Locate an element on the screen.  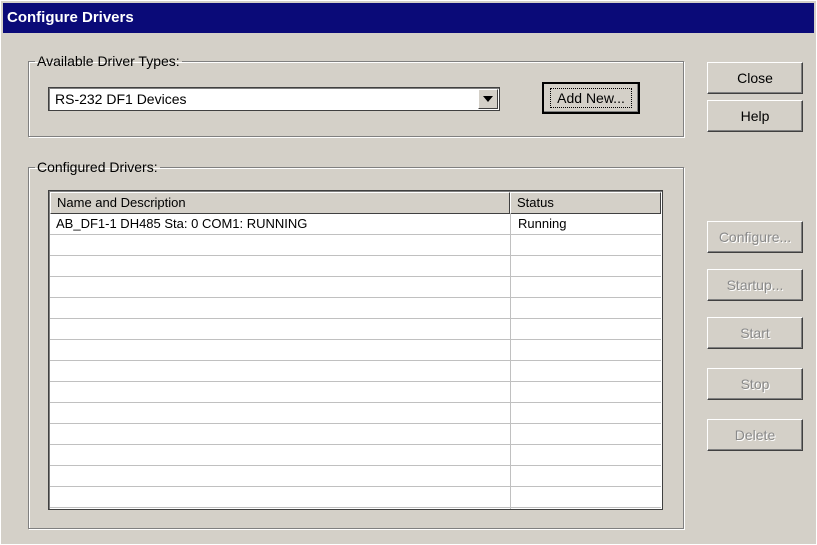
help-button: Help is located at coordinates (755, 116).